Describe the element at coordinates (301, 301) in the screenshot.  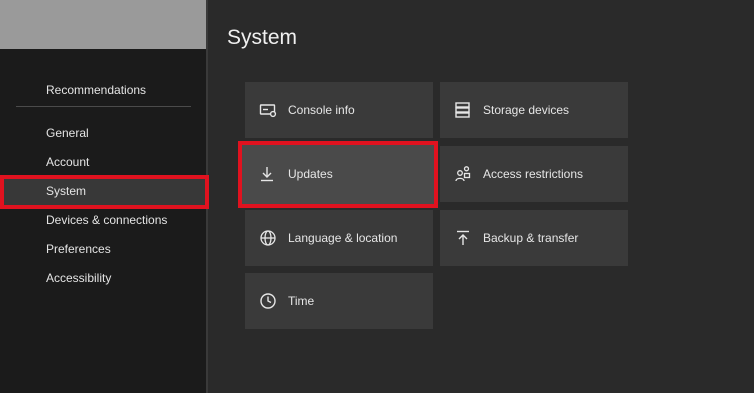
I see `tile-label: Time` at that location.